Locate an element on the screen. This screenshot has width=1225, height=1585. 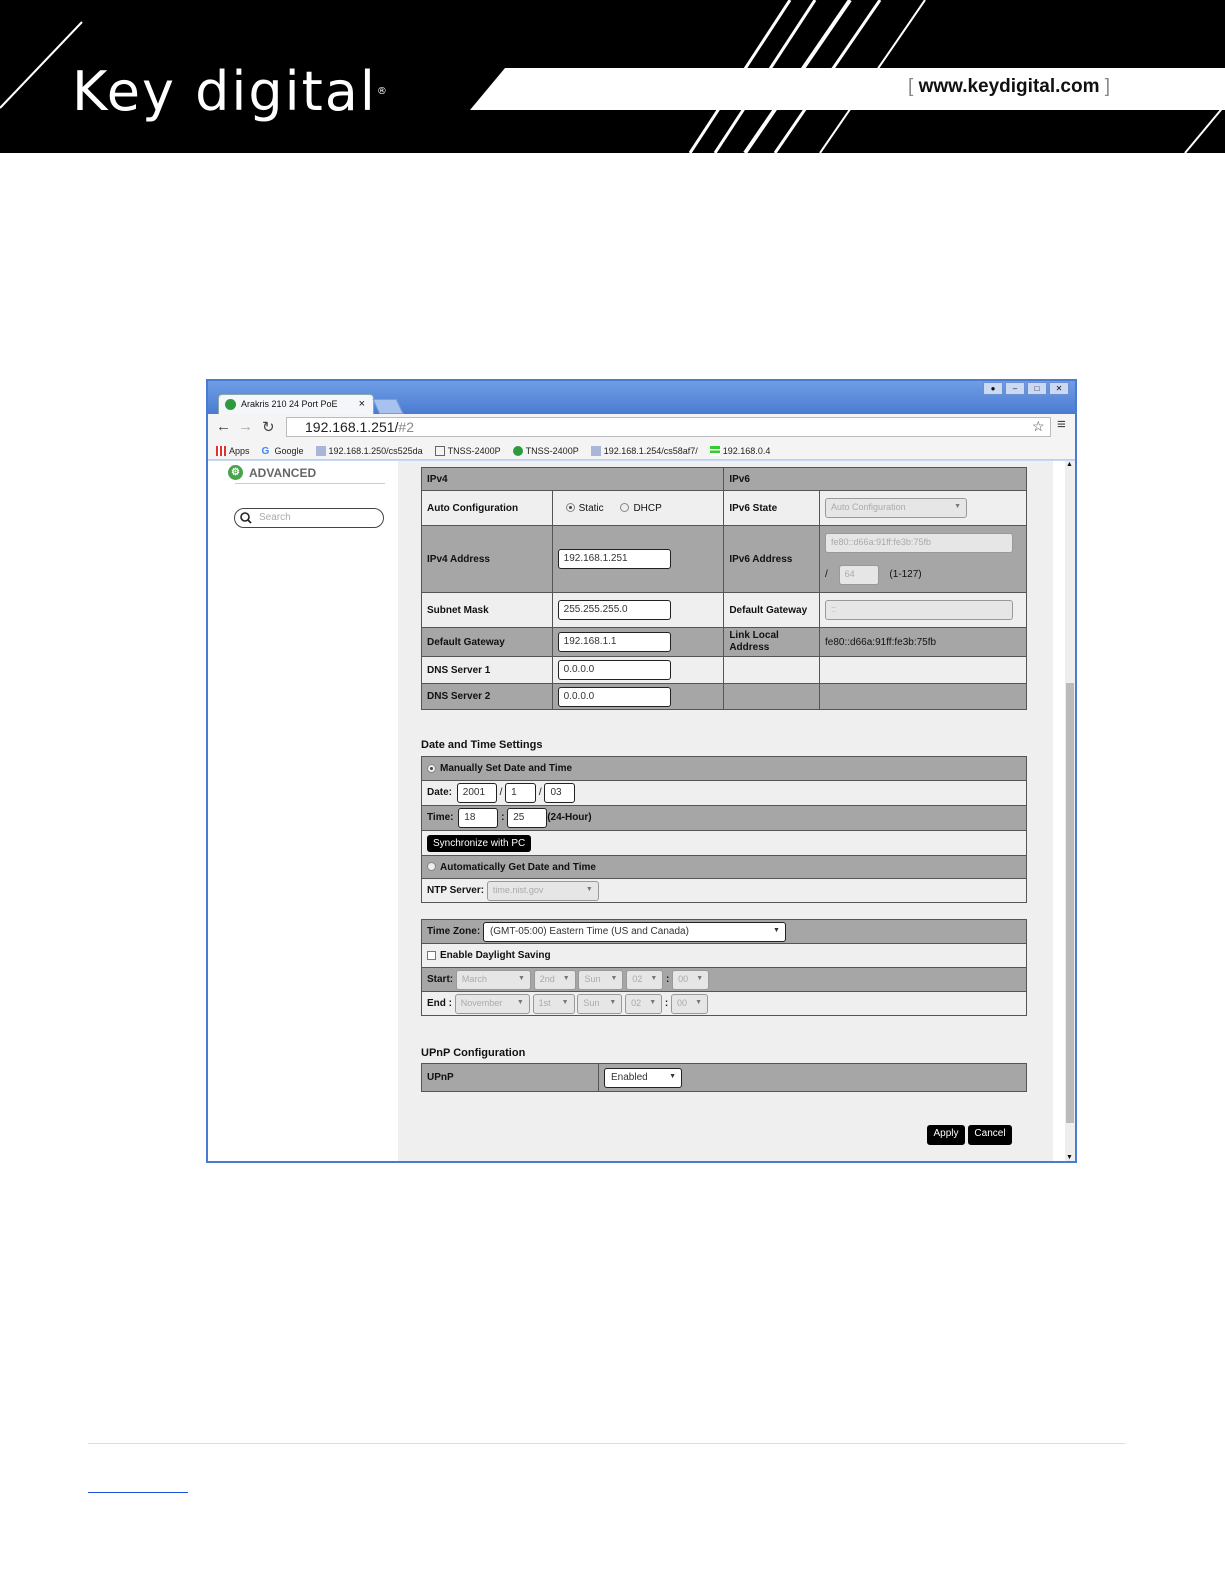
default-gateway-field: 192.168.1.1 is located at coordinates (614, 642).